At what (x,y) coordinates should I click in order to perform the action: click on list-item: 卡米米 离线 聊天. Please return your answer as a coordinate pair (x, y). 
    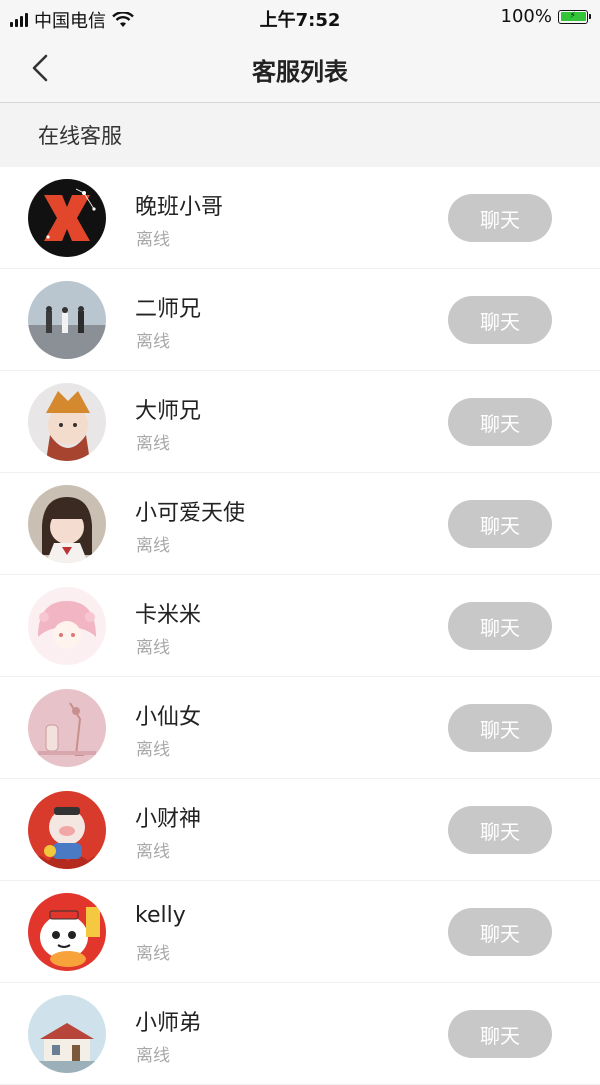
    Looking at the image, I should click on (300, 626).